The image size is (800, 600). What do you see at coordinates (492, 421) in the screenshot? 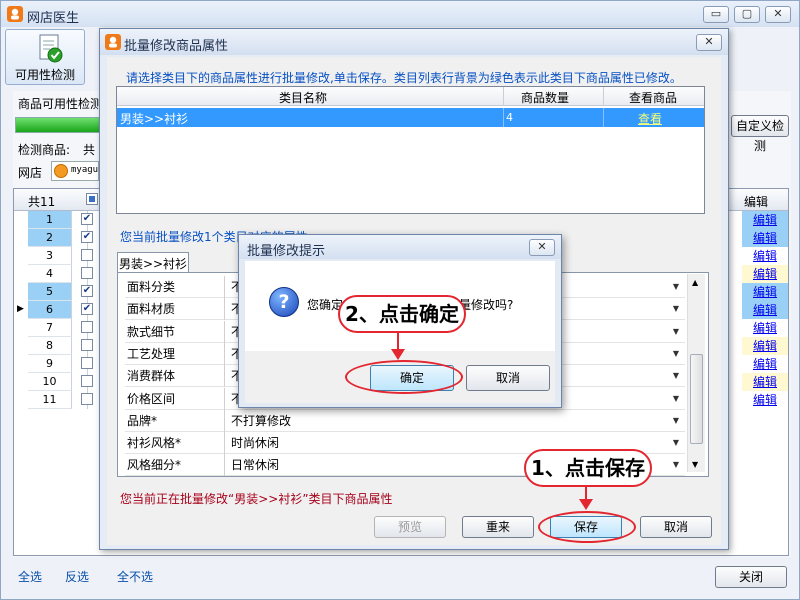
I see `annotation-arrows` at bounding box center [492, 421].